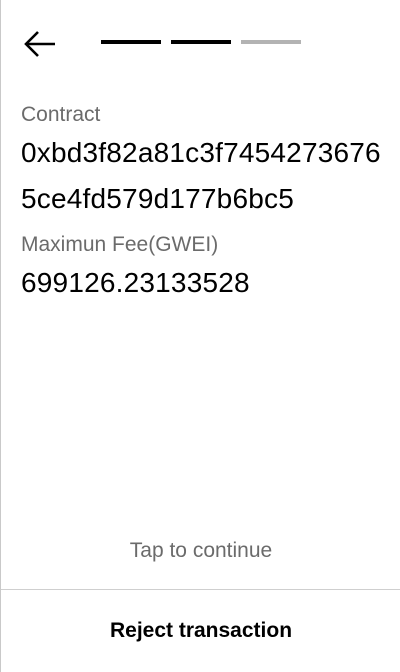  Describe the element at coordinates (271, 42) in the screenshot. I see `progress-step-pending` at that location.